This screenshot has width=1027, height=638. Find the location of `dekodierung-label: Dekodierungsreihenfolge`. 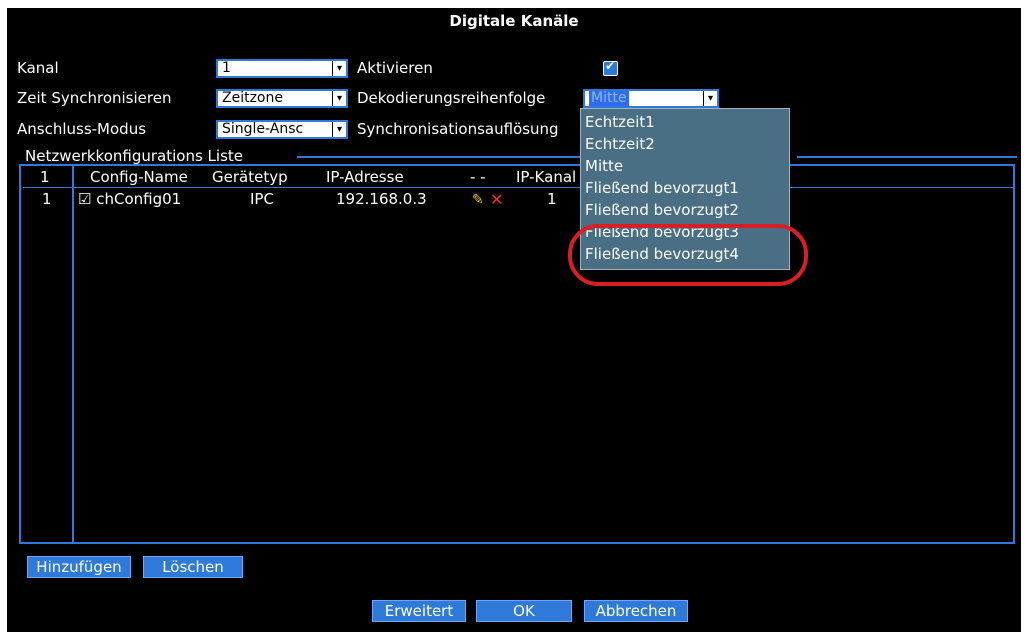

dekodierung-label: Dekodierungsreihenfolge is located at coordinates (451, 98).